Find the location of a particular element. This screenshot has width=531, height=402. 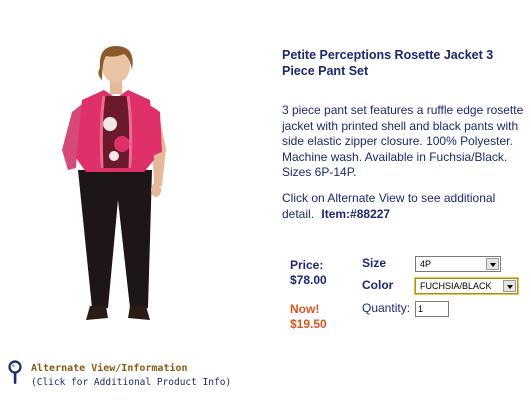

color-select: FUCHSIA/BLACK is located at coordinates (466, 286).